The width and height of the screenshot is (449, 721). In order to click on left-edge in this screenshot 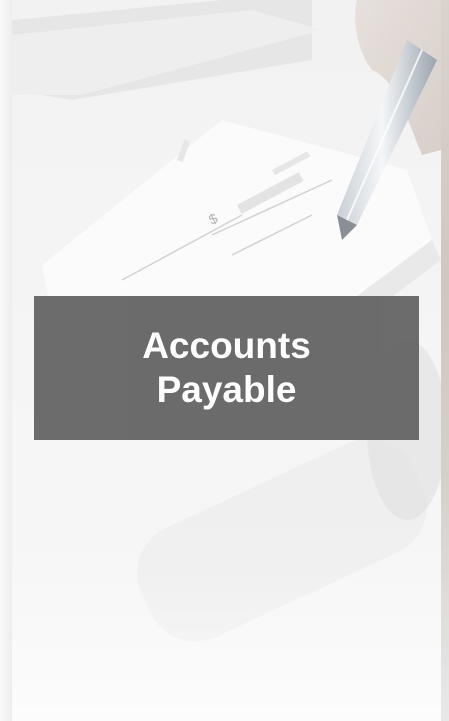, I will do `click(6, 360)`.